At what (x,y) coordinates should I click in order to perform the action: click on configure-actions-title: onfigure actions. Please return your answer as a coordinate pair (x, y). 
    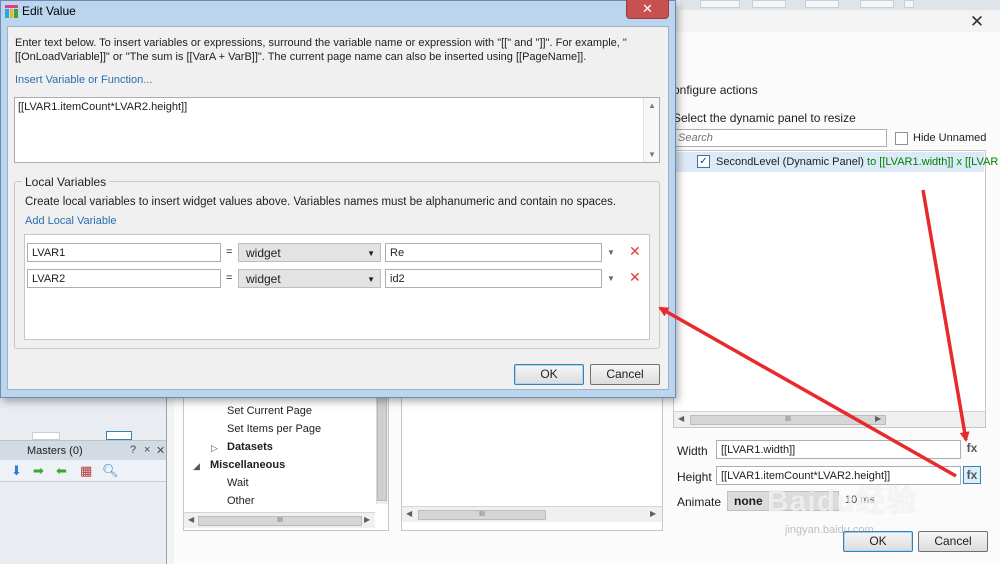
    Looking at the image, I should click on (715, 90).